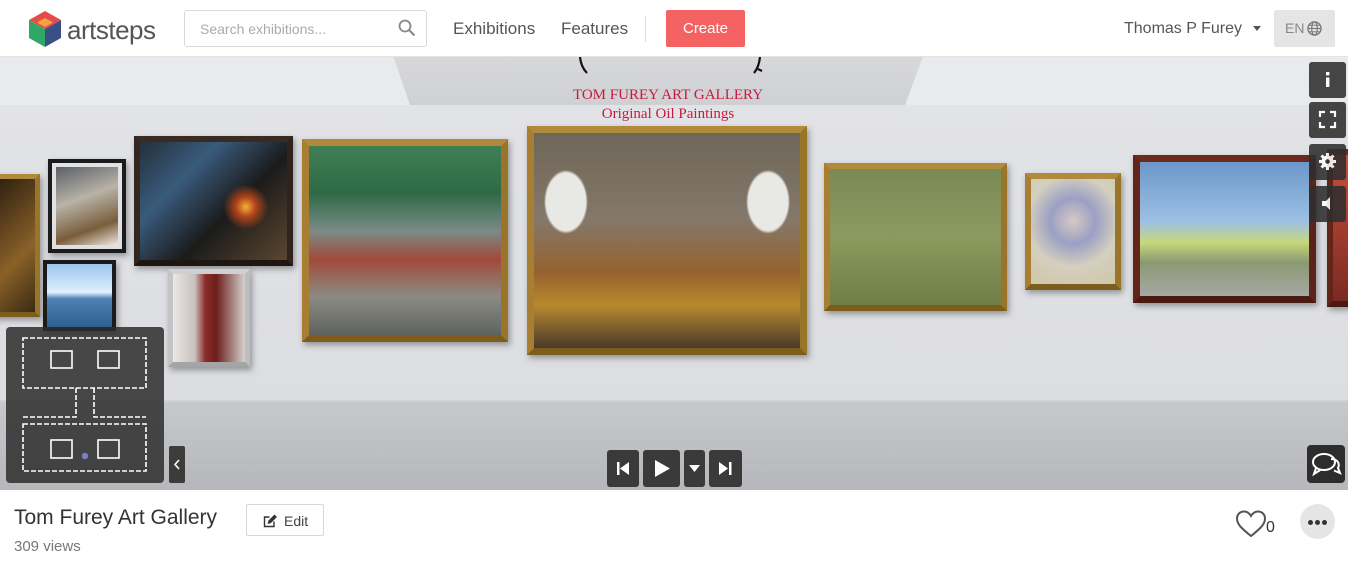  I want to click on sound-button, so click(1327, 204).